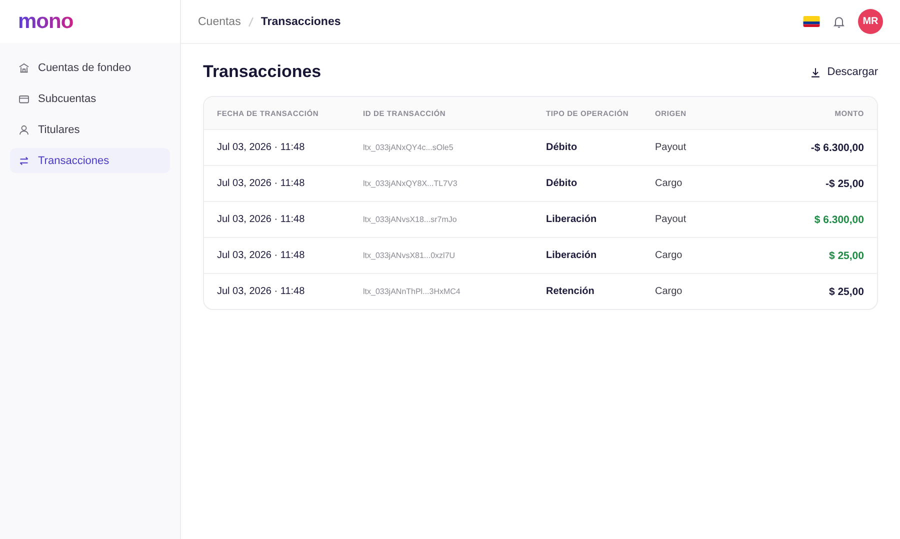 This screenshot has height=539, width=900. Describe the element at coordinates (90, 67) in the screenshot. I see `sidebar-item: Cuentas de fondeo` at that location.